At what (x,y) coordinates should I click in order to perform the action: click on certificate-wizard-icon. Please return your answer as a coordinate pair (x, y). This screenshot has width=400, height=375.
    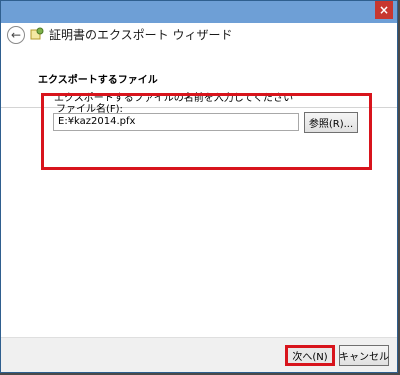
    Looking at the image, I should click on (37, 34).